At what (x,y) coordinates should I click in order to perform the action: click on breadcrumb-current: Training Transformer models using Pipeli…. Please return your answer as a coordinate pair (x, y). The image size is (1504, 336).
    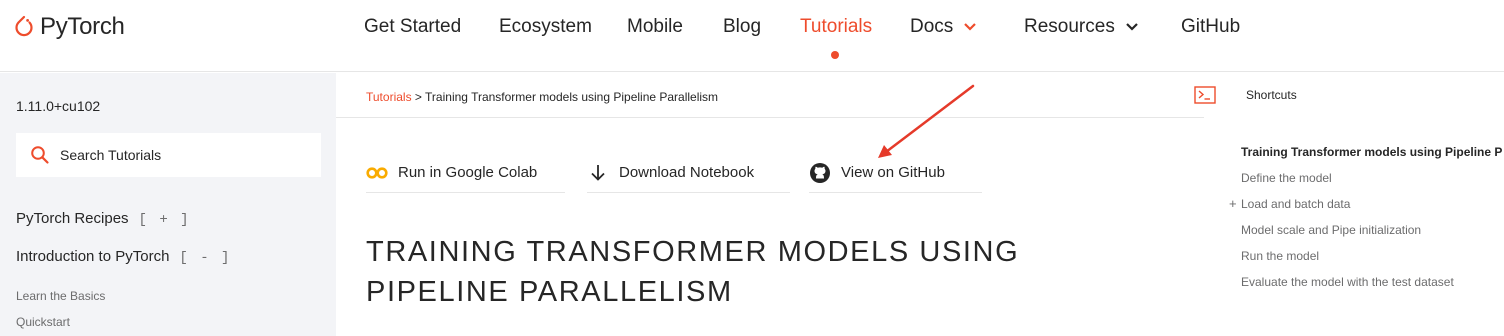
    Looking at the image, I should click on (572, 97).